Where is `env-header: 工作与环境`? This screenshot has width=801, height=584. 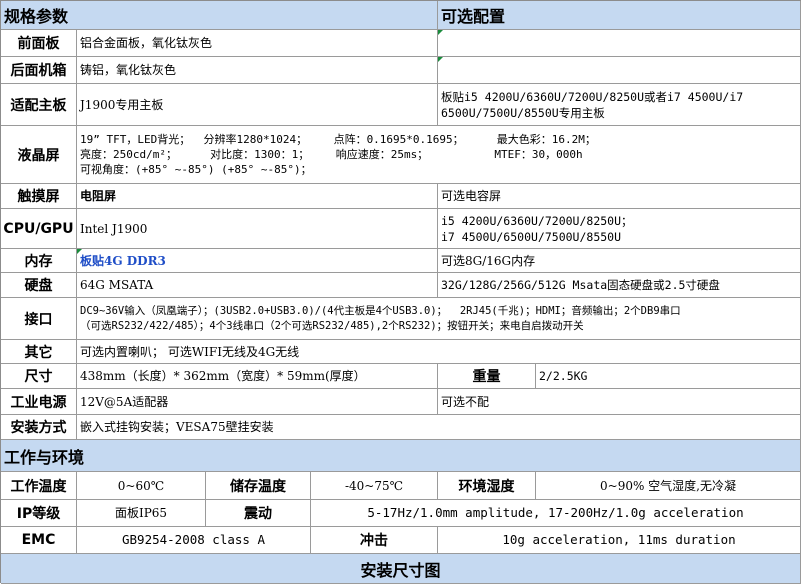 env-header: 工作与环境 is located at coordinates (401, 456).